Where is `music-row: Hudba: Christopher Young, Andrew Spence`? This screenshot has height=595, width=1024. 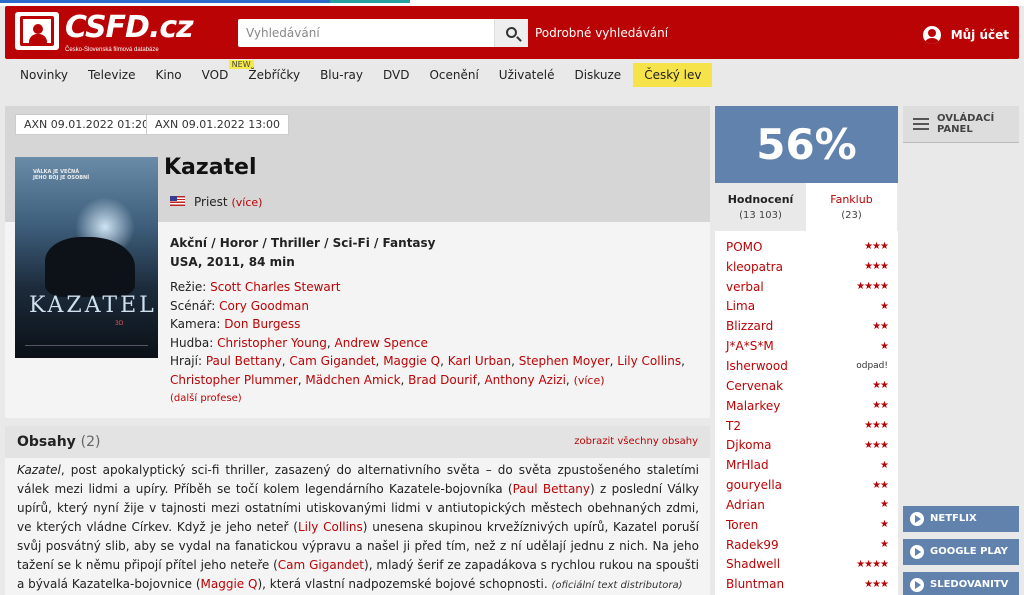 music-row: Hudba: Christopher Young, Andrew Spence is located at coordinates (299, 343).